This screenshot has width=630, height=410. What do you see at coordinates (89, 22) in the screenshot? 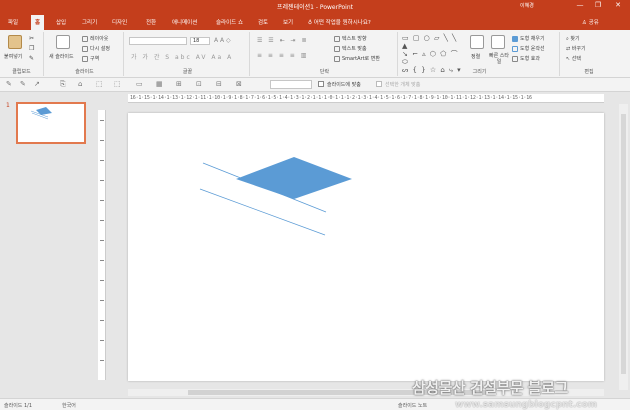
I see `tab-draw: 그리기` at bounding box center [89, 22].